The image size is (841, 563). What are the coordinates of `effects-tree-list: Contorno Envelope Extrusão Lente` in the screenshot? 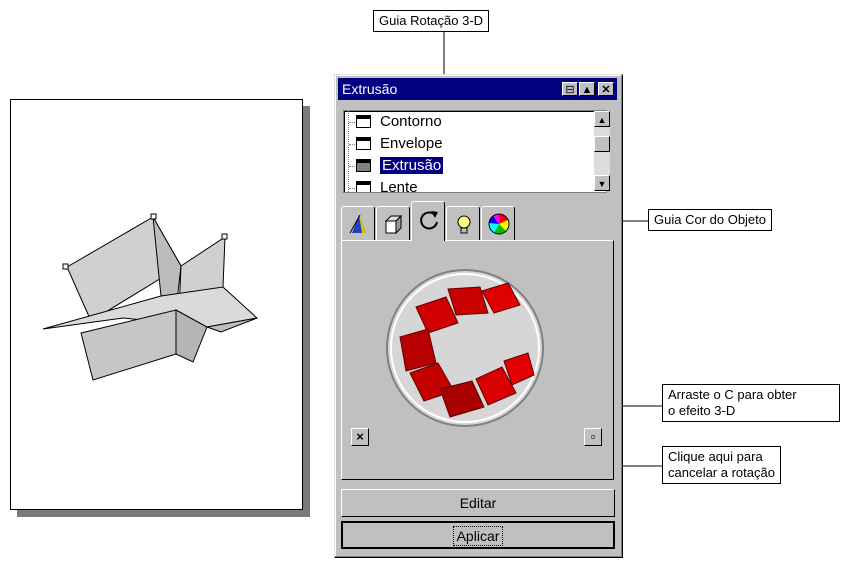 It's located at (475, 151).